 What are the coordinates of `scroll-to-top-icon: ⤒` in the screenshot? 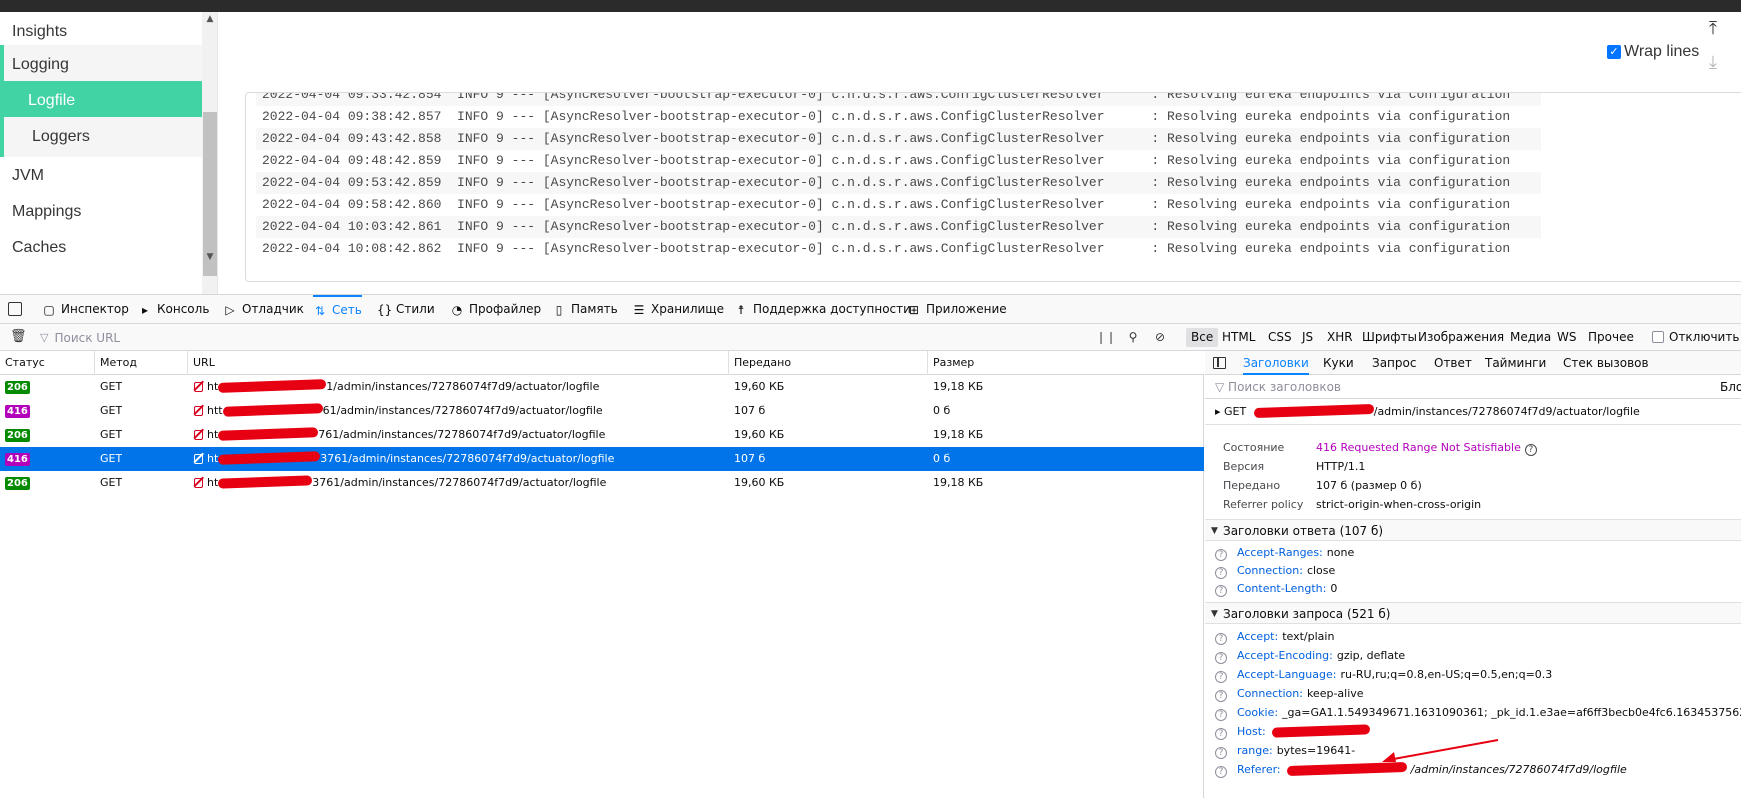 It's located at (1713, 28).